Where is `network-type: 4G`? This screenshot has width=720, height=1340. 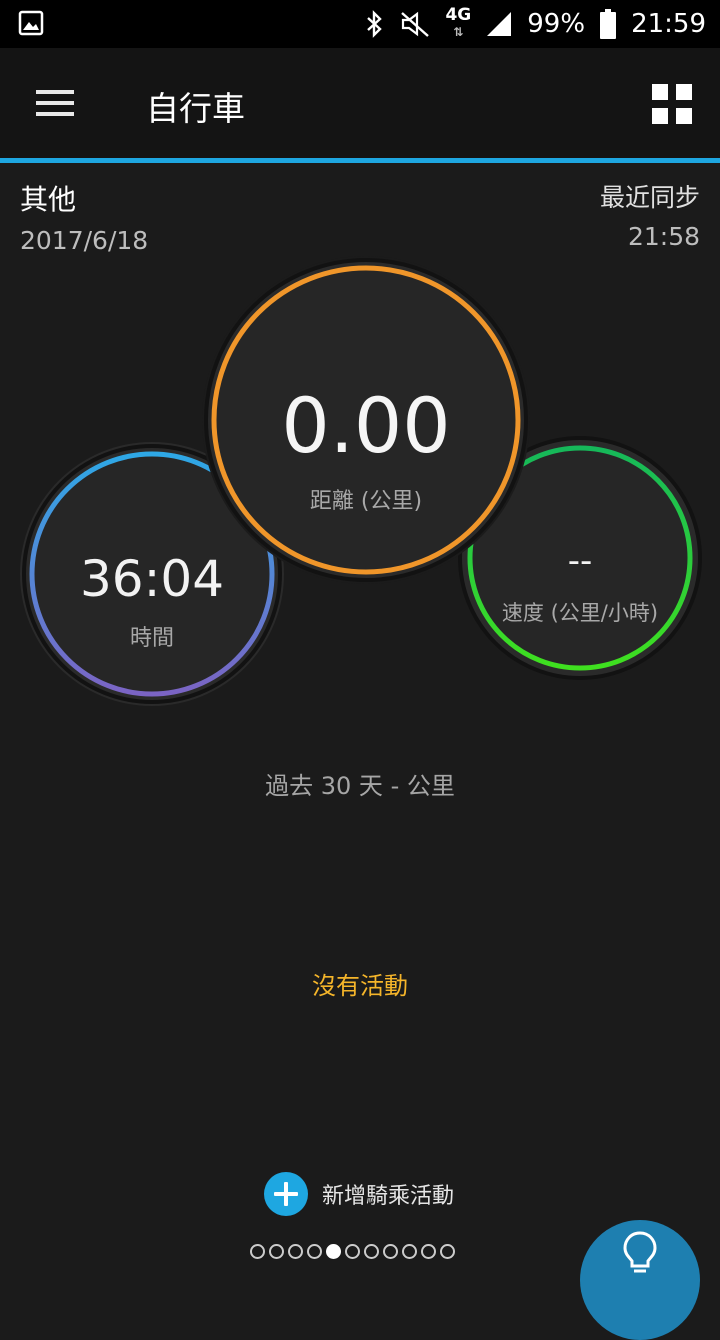 network-type: 4G is located at coordinates (458, 15).